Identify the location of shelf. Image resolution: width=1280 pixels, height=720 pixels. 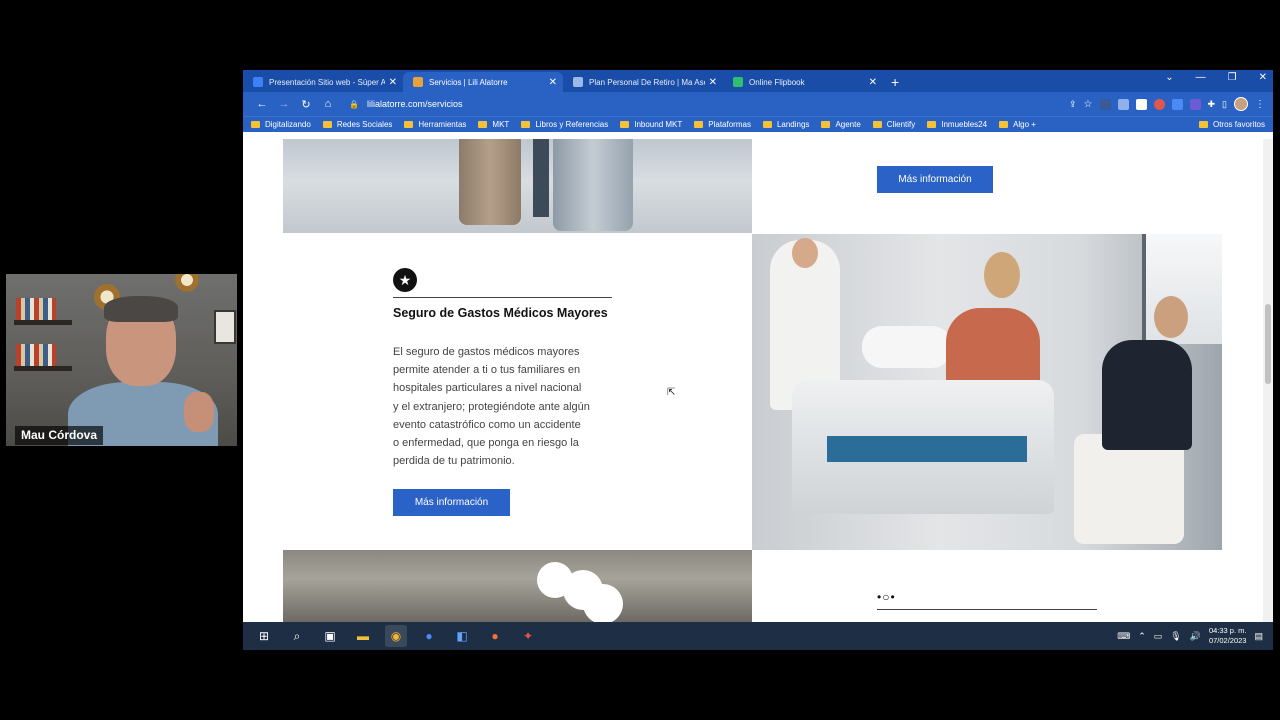
(43, 322).